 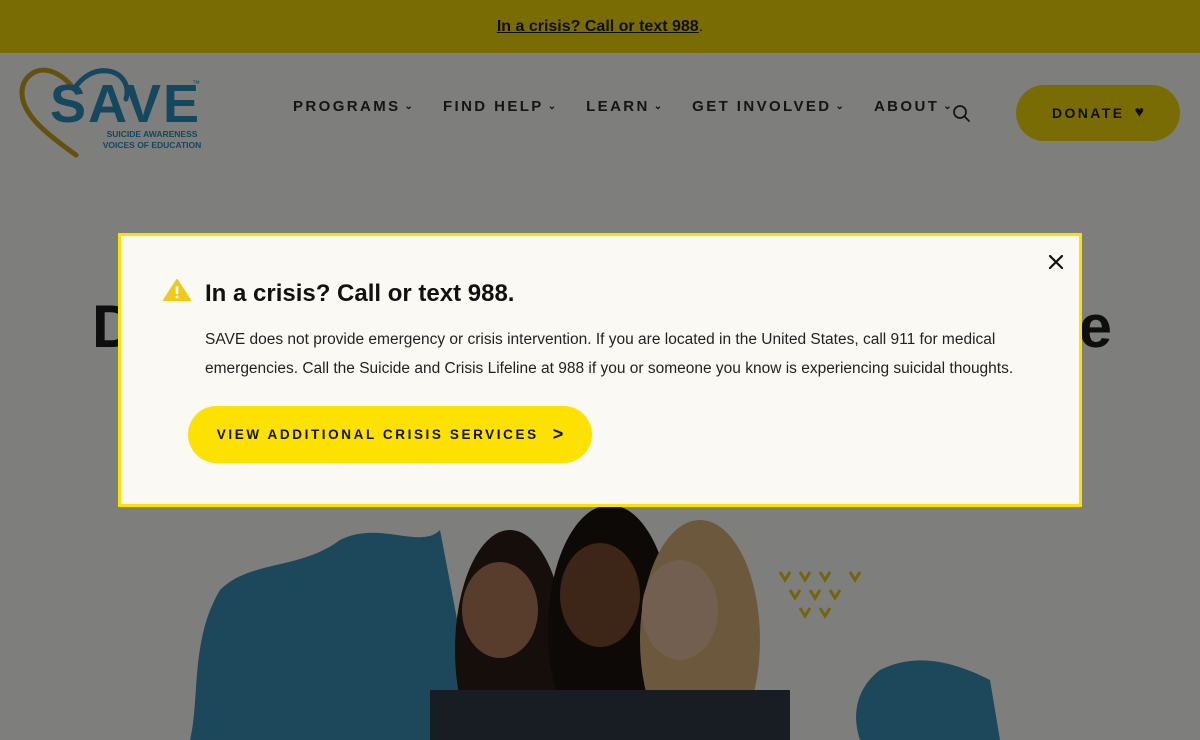 What do you see at coordinates (1056, 262) in the screenshot?
I see `close-icon` at bounding box center [1056, 262].